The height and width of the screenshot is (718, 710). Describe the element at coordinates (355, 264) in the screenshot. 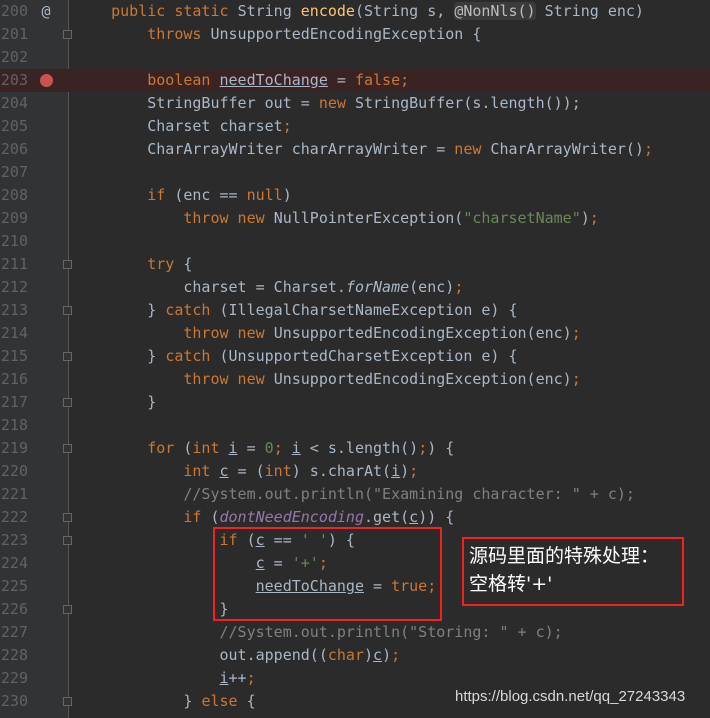

I see `code-line: 211 try {` at that location.